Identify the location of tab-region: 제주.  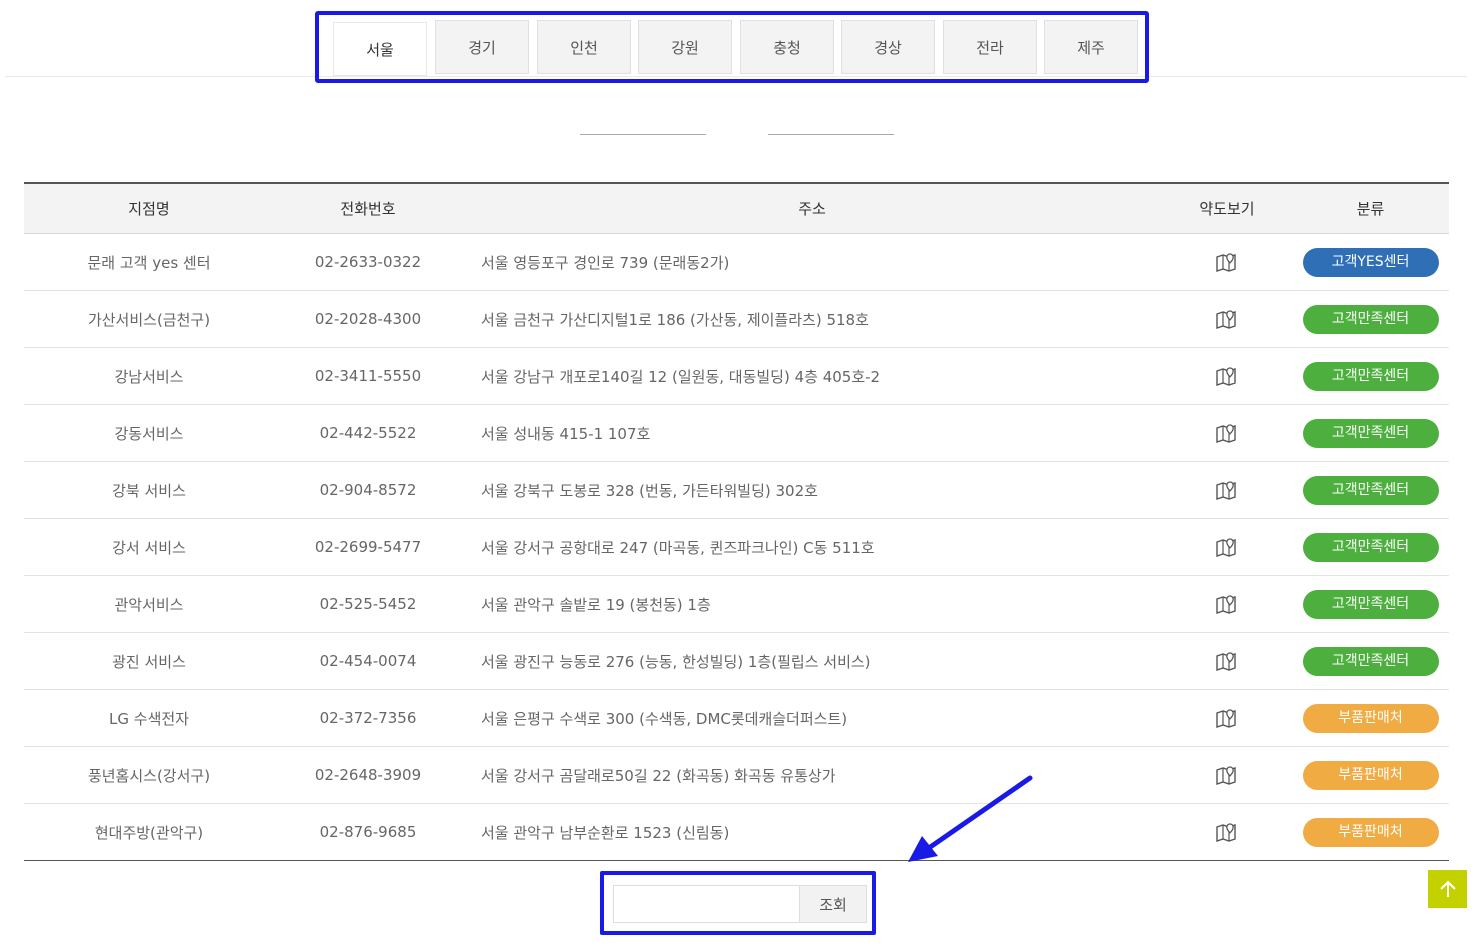
(1091, 47).